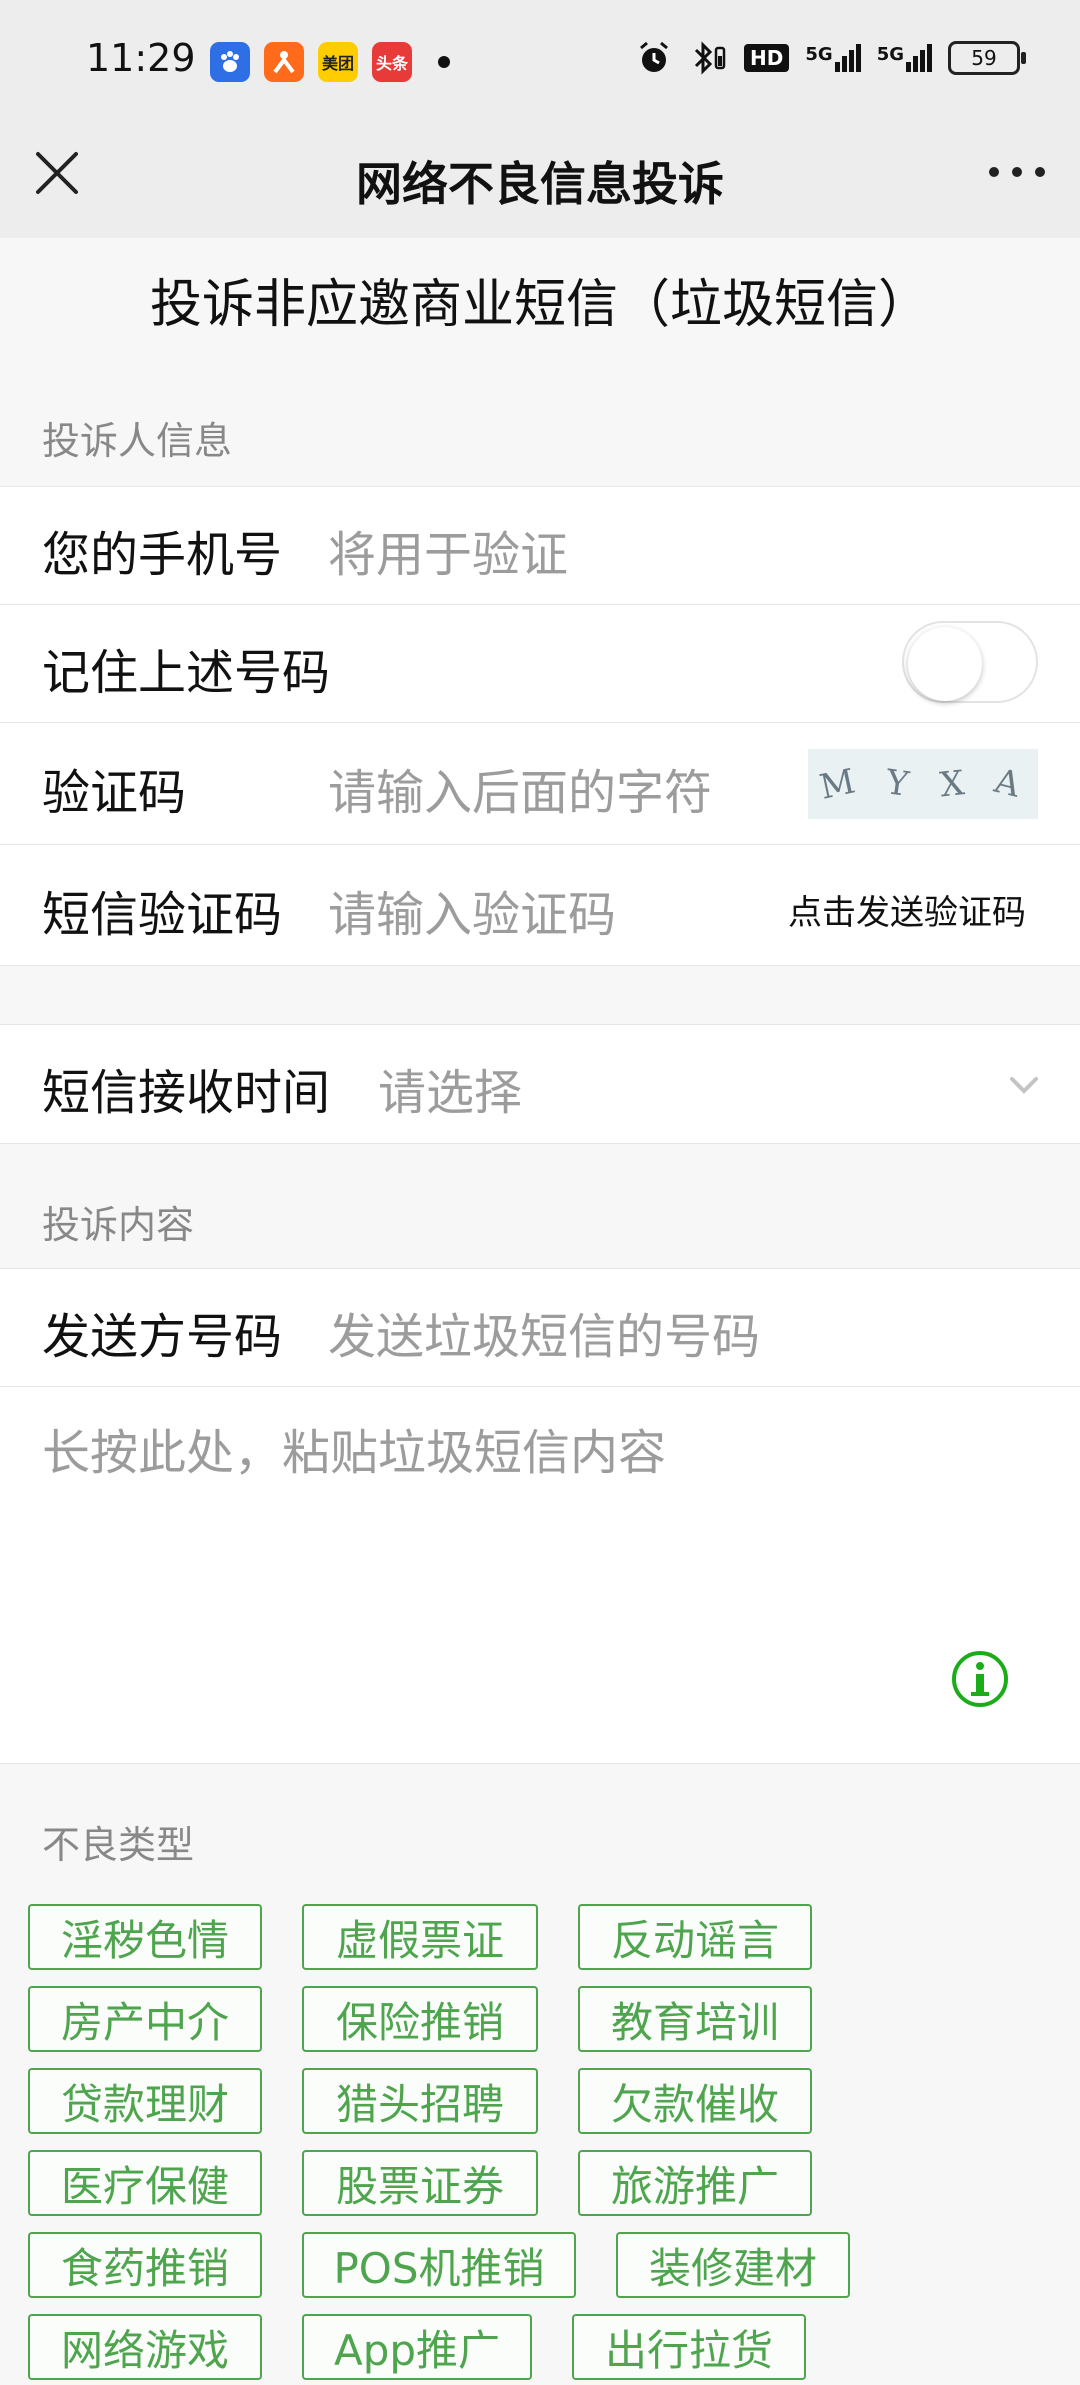 This screenshot has width=1080, height=2385. Describe the element at coordinates (354, 1453) in the screenshot. I see `message-placeholder: 长按此处，粘贴垃圾短信内容` at that location.